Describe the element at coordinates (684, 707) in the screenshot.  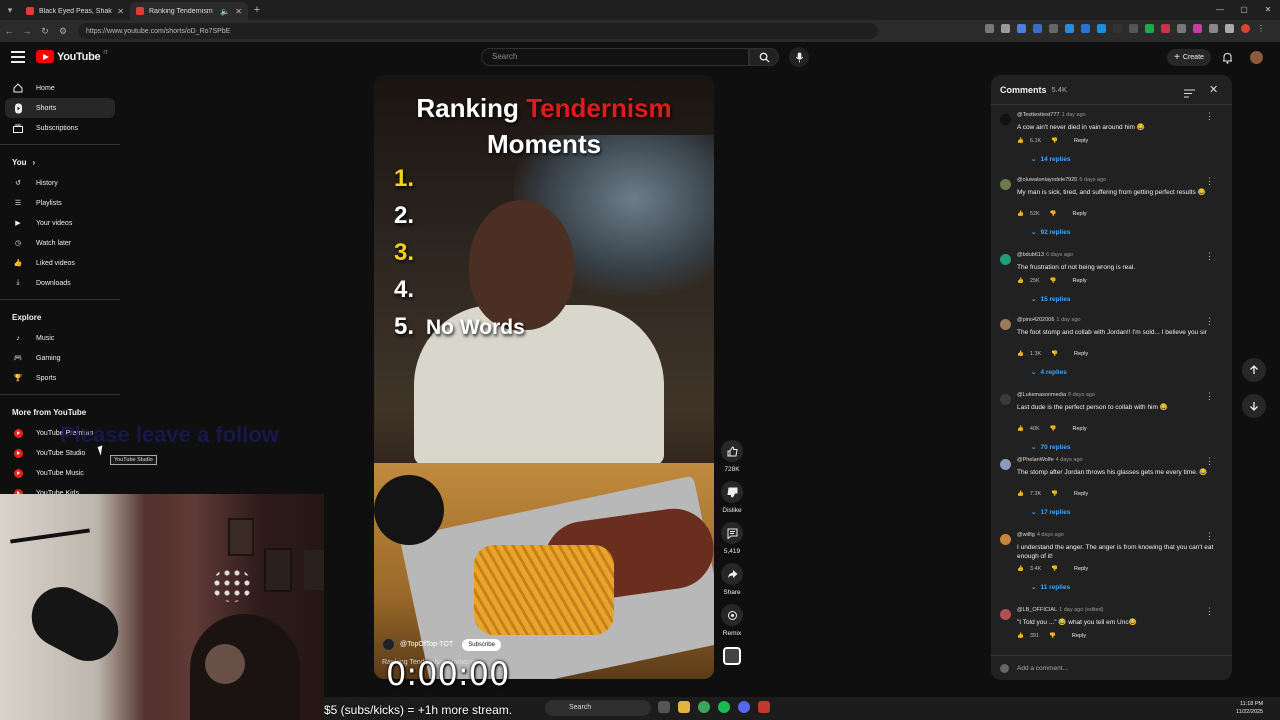
I see `file-explorer-icon` at that location.